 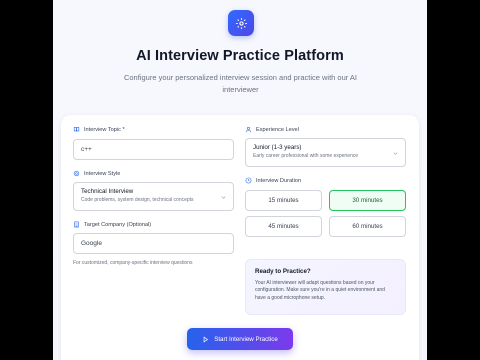 I want to click on user-icon, so click(x=248, y=129).